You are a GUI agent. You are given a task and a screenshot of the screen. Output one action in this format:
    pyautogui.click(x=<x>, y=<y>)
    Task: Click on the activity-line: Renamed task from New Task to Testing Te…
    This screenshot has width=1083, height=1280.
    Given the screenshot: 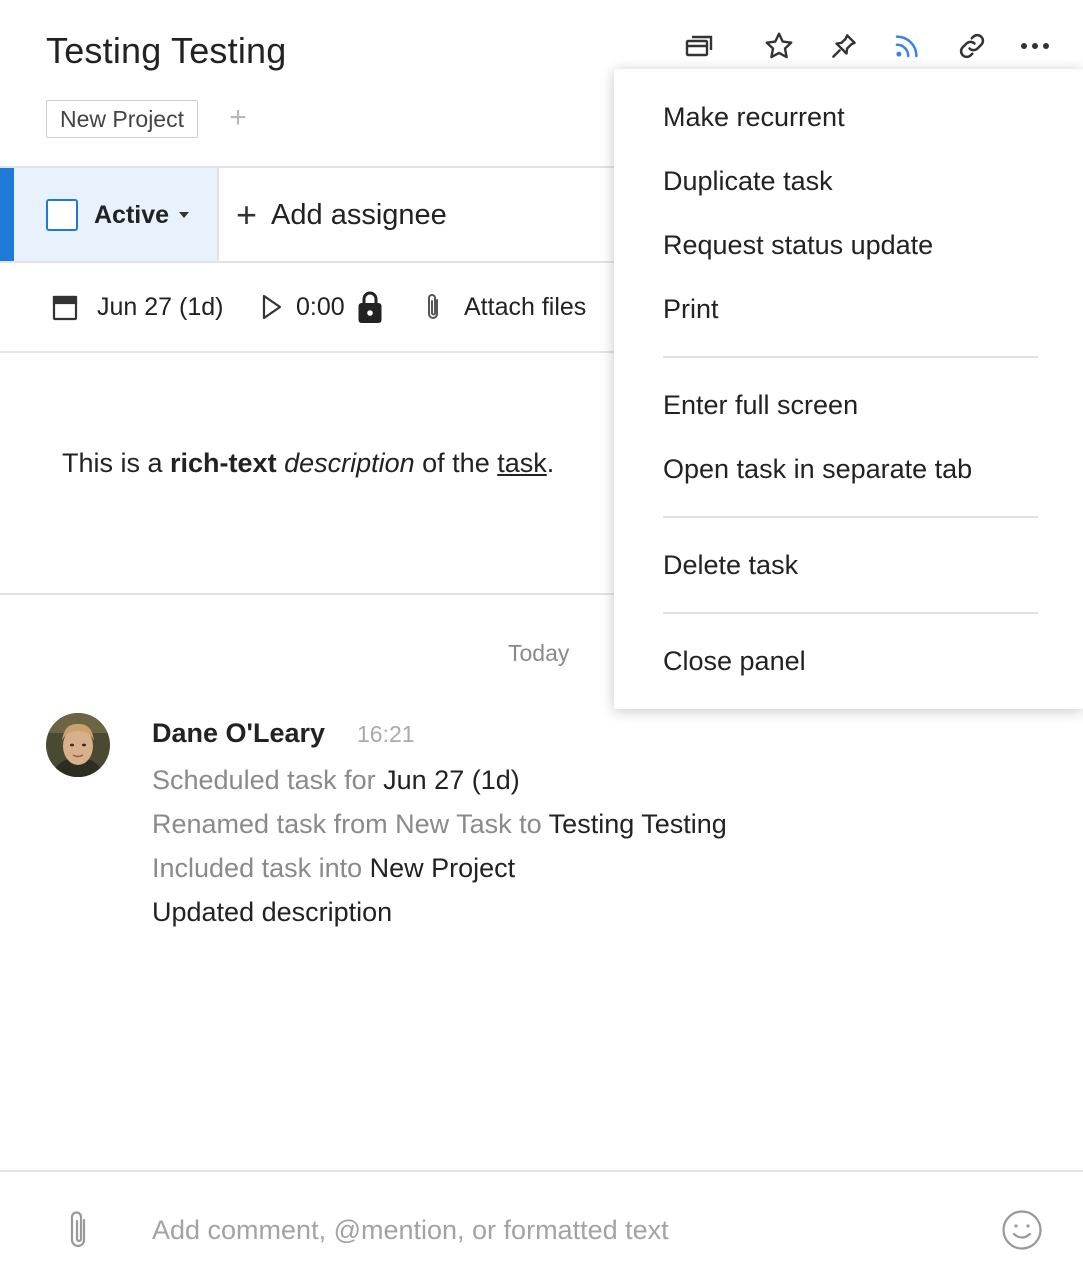 What is the action you would take?
    pyautogui.click(x=439, y=824)
    